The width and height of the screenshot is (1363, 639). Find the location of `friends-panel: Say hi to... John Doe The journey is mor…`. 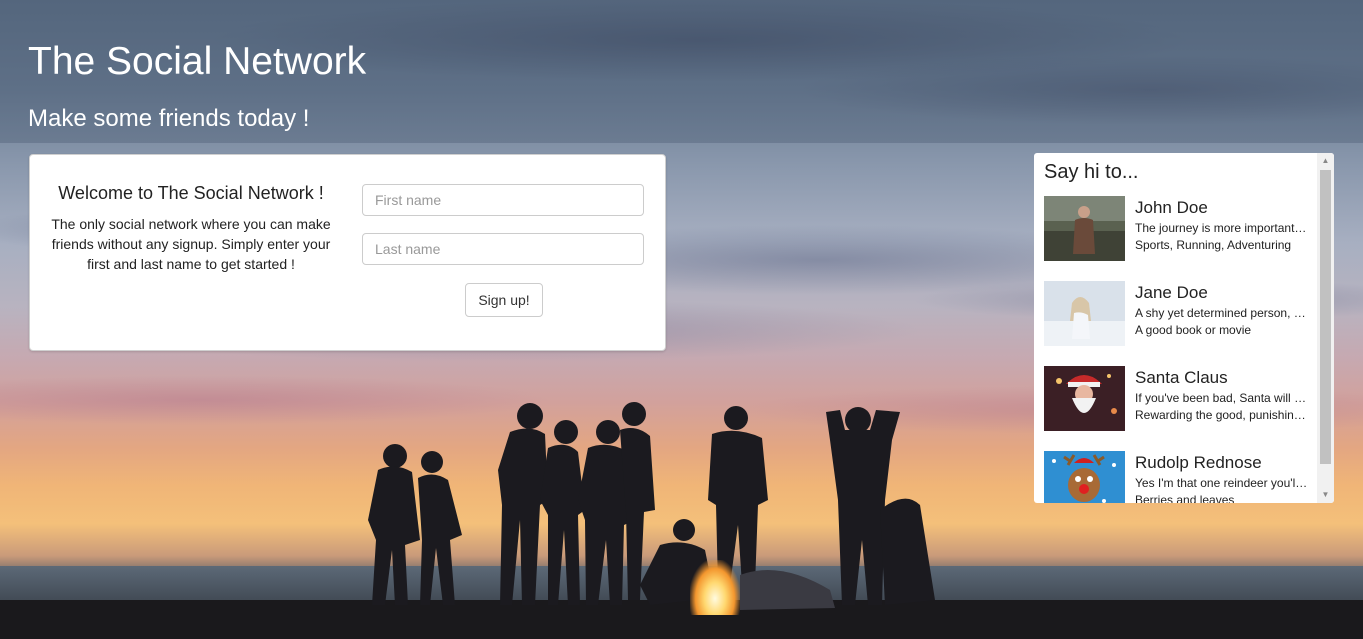

friends-panel: Say hi to... John Doe The journey is mor… is located at coordinates (1184, 328).